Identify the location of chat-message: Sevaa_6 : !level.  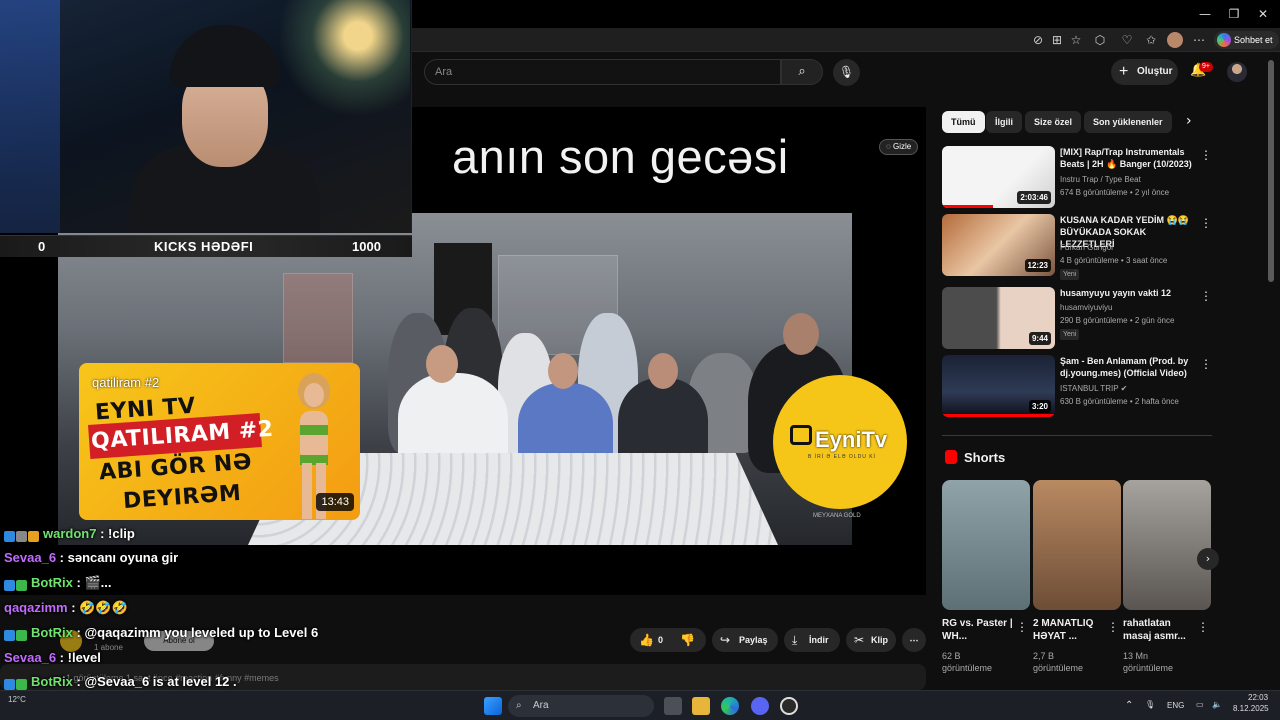
(52, 660).